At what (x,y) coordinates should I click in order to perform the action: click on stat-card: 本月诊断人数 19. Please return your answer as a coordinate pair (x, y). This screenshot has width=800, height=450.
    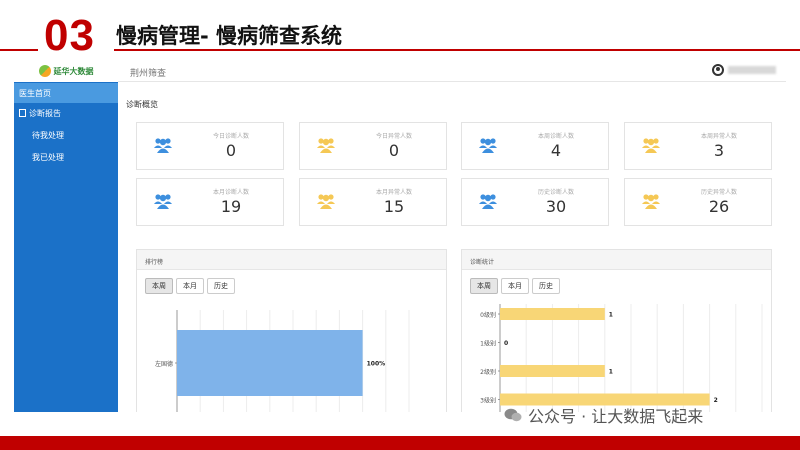
    Looking at the image, I should click on (210, 202).